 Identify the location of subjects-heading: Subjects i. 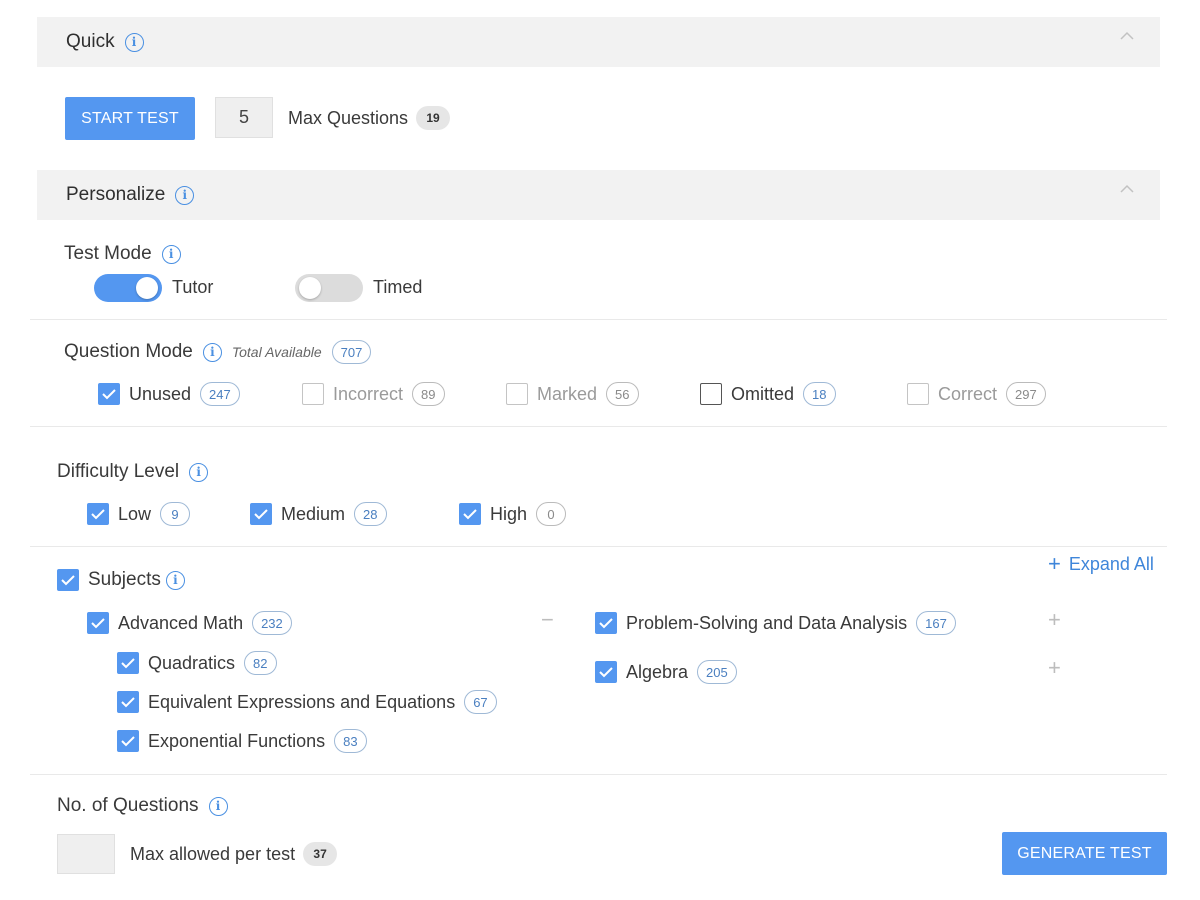
(121, 580).